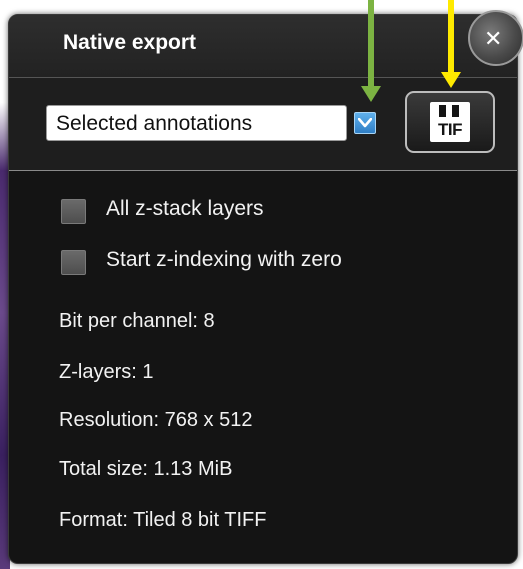 Image resolution: width=523 pixels, height=569 pixels. Describe the element at coordinates (185, 208) in the screenshot. I see `all-z-stack-layers-label: All z-stack layers` at that location.